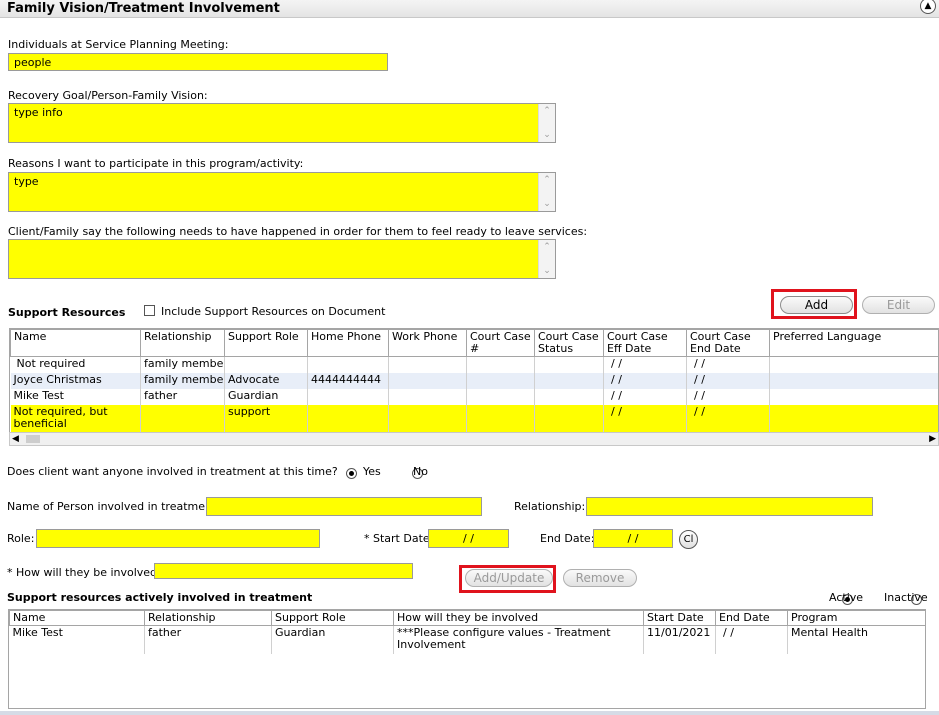  Describe the element at coordinates (518, 618) in the screenshot. I see `column-header: How will they be involved` at that location.